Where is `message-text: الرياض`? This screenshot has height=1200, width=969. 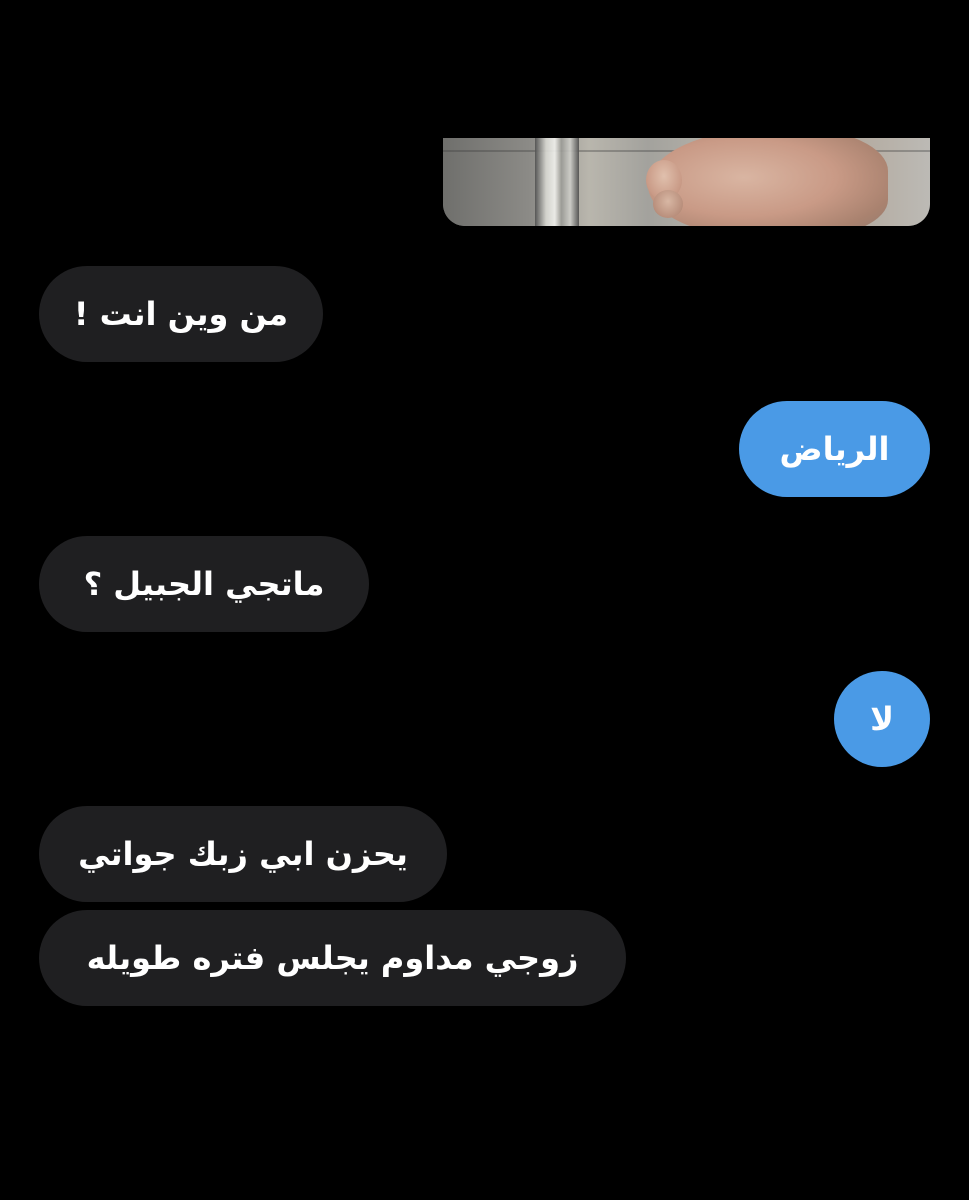
message-text: الرياض is located at coordinates (834, 449).